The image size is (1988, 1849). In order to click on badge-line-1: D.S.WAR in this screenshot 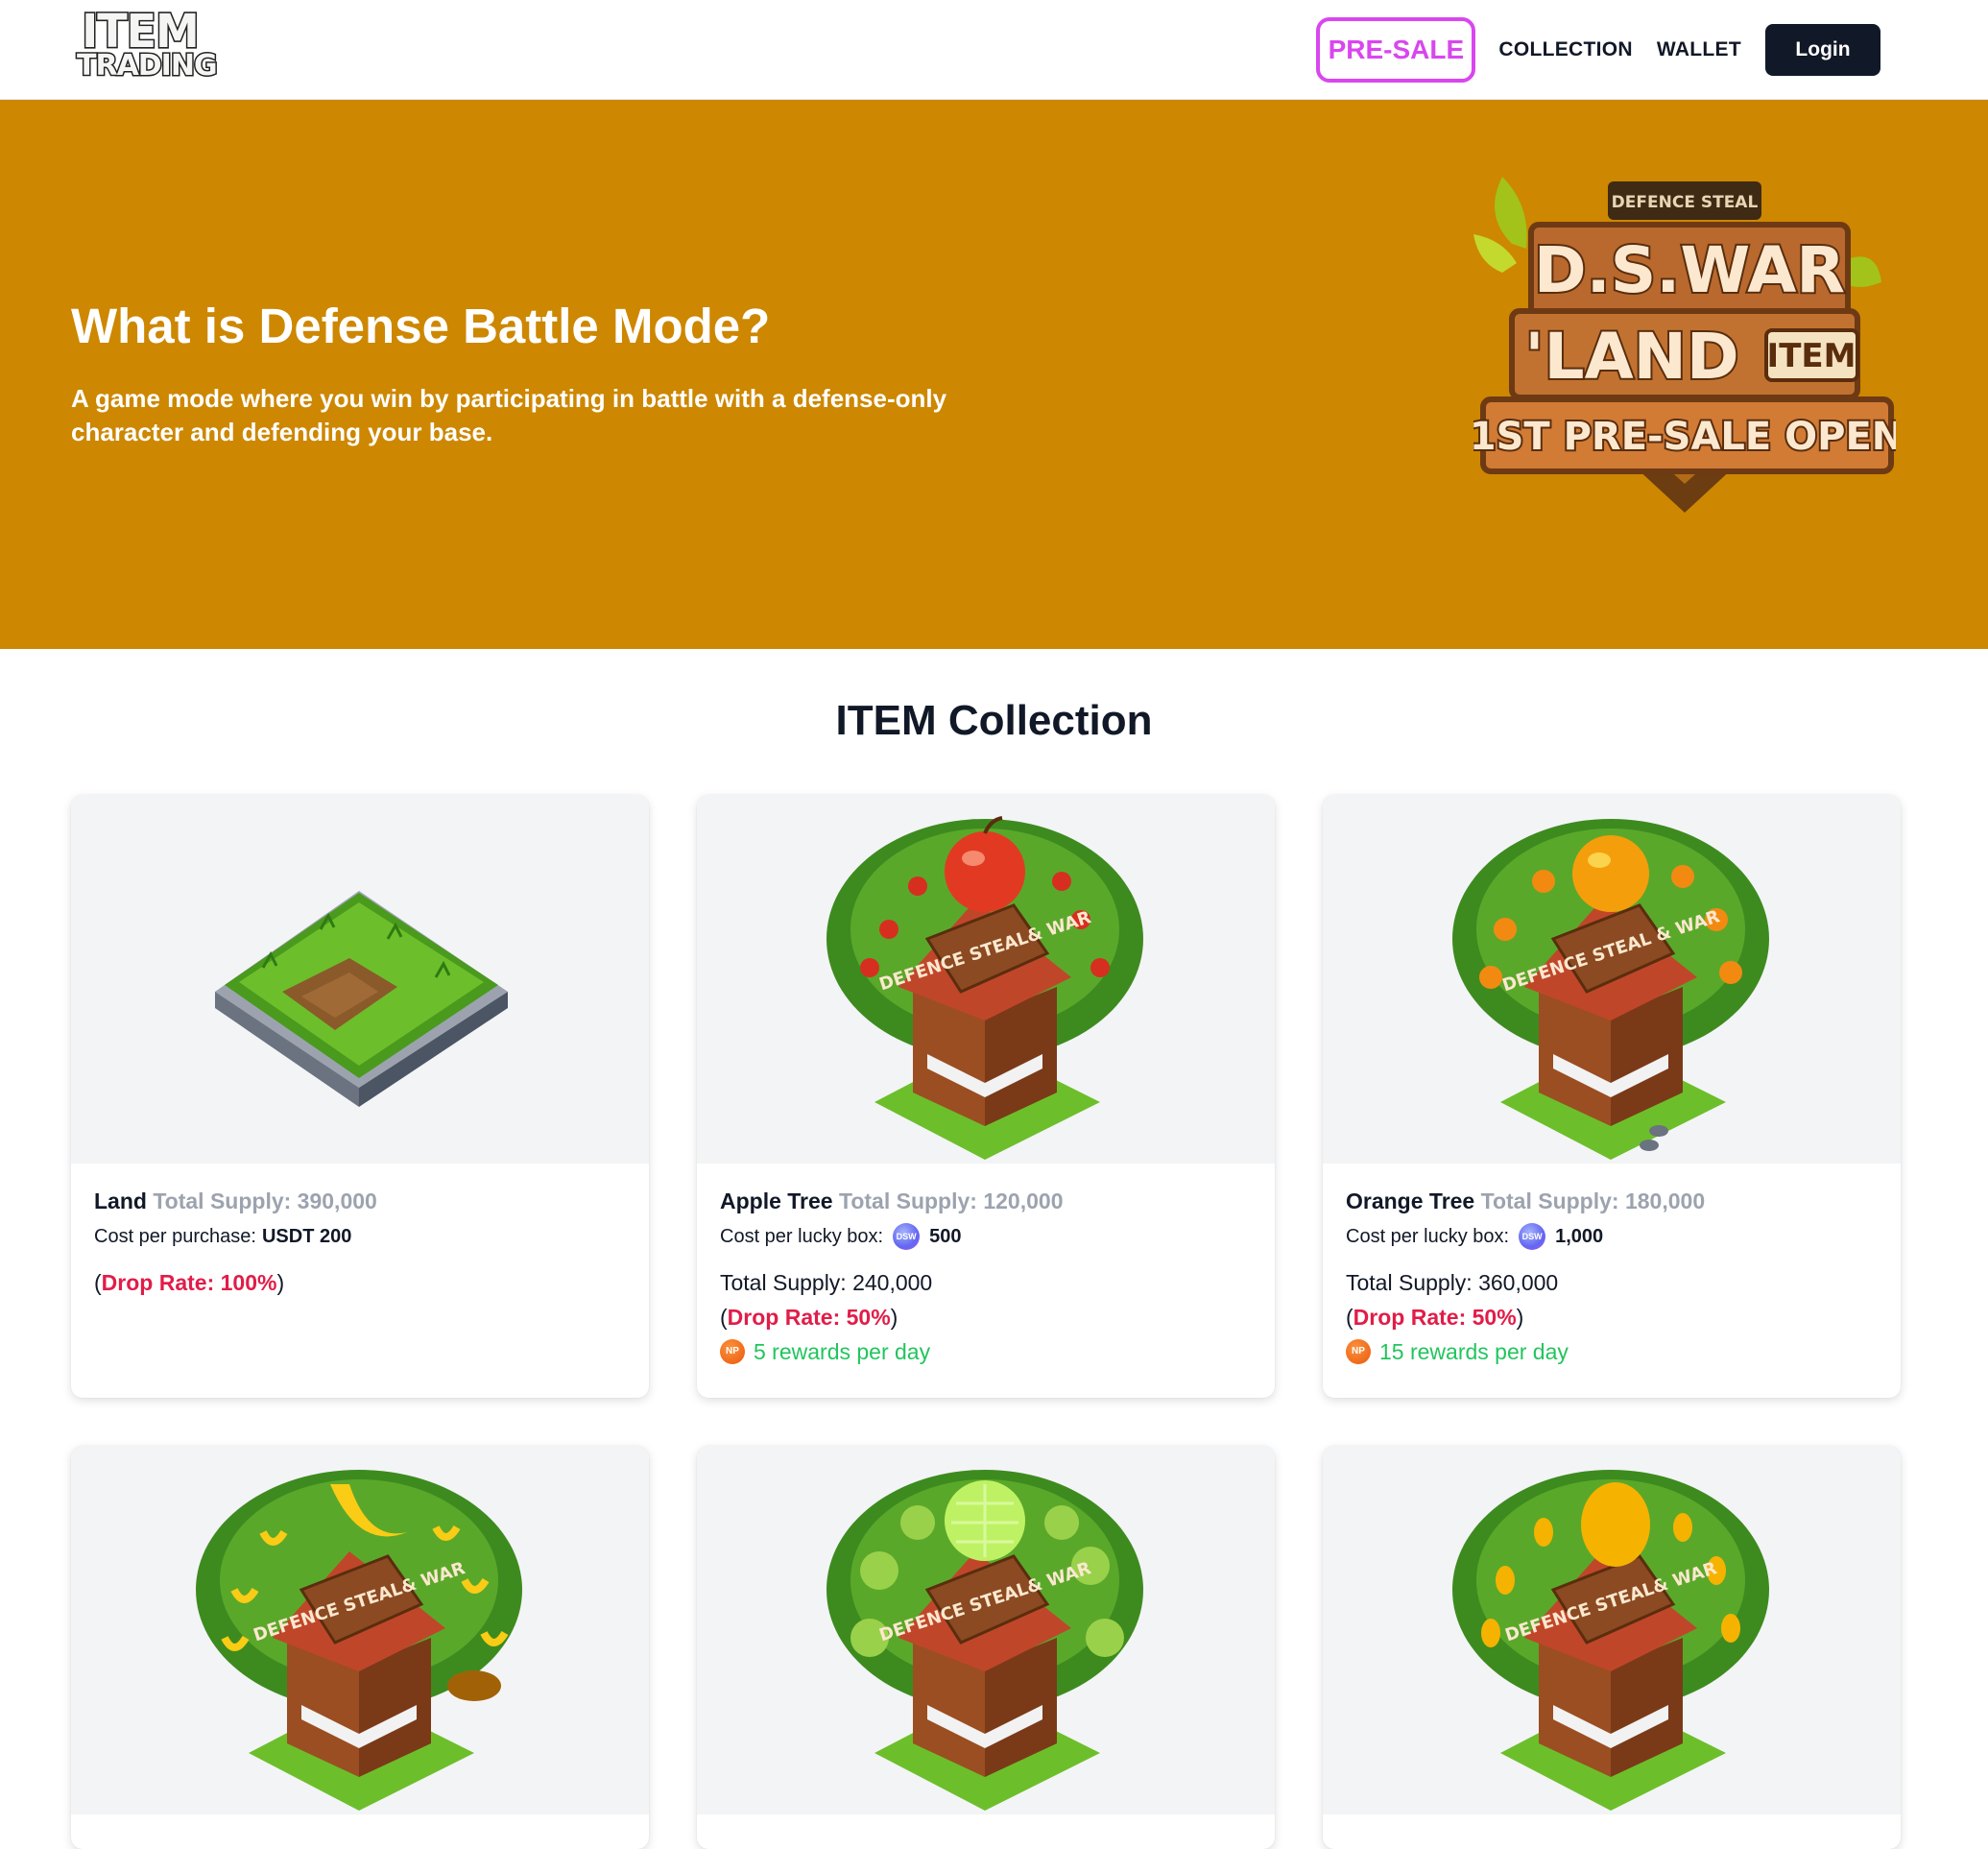, I will do `click(1689, 270)`.